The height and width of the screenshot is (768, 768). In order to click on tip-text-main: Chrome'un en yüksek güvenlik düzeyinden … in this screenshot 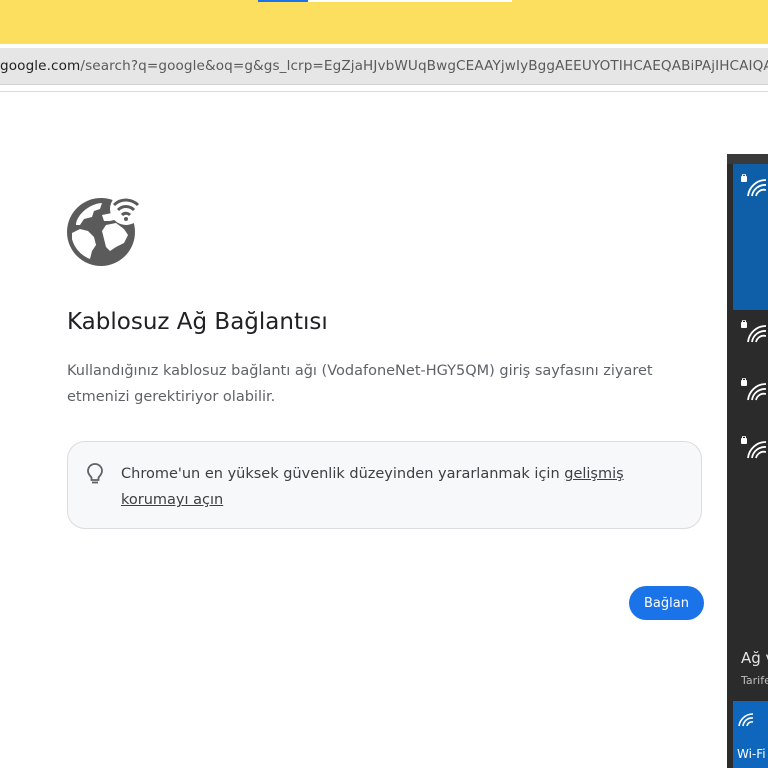, I will do `click(343, 474)`.